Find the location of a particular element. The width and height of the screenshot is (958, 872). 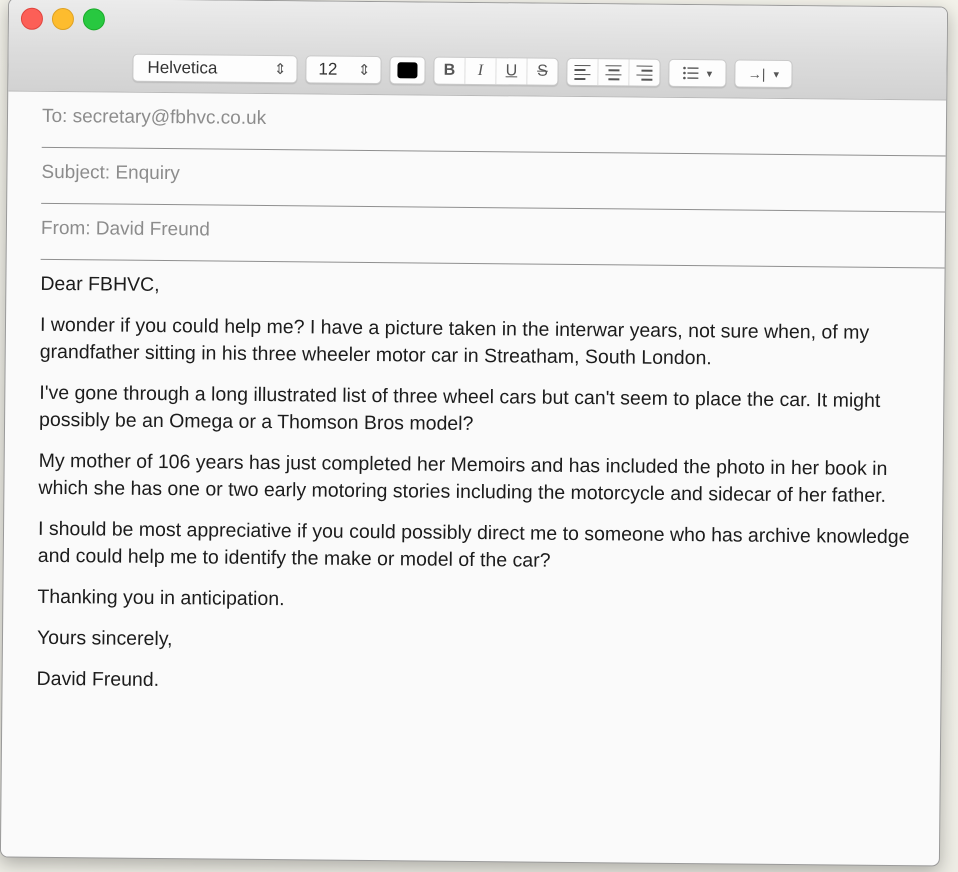

alignment-group is located at coordinates (613, 72).